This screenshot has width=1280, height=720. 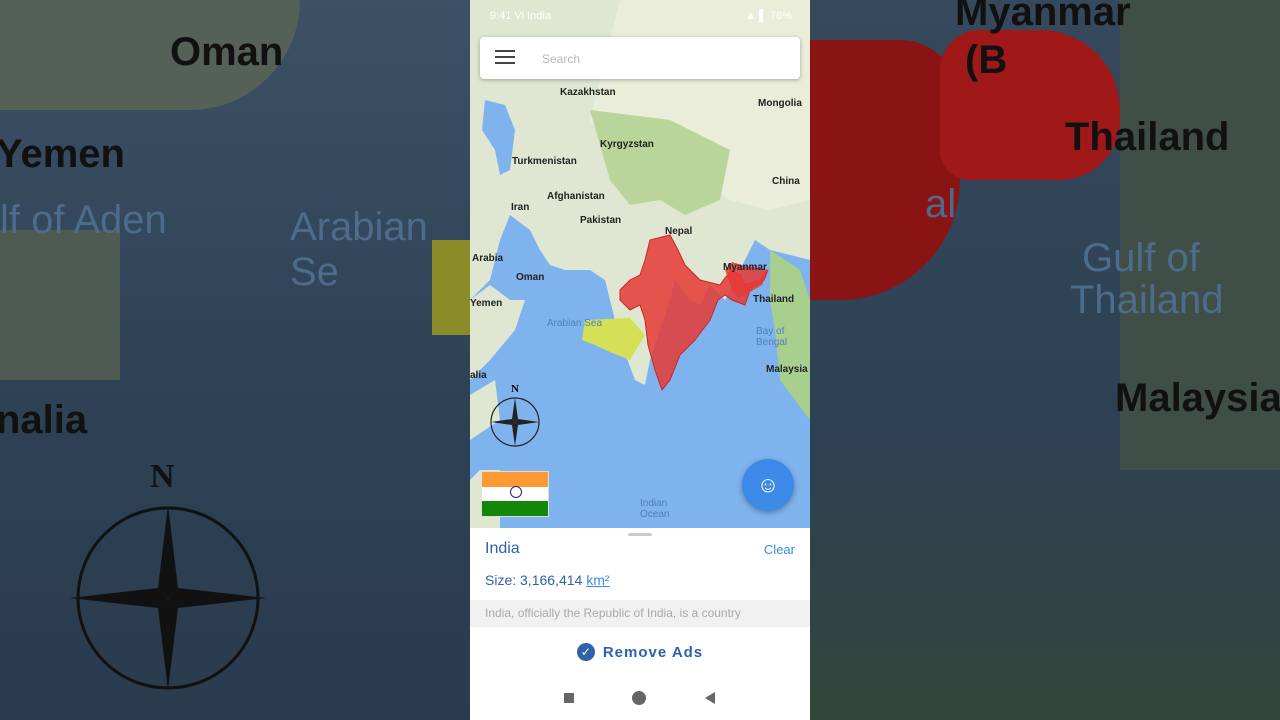 I want to click on fab-button: ☺, so click(x=768, y=485).